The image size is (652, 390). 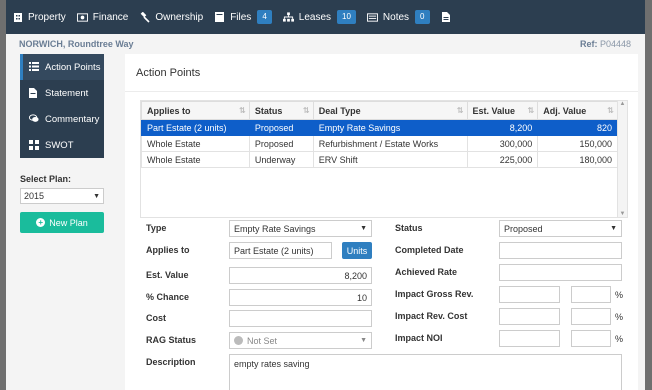 I want to click on plus-circle-icon: +, so click(x=41, y=222).